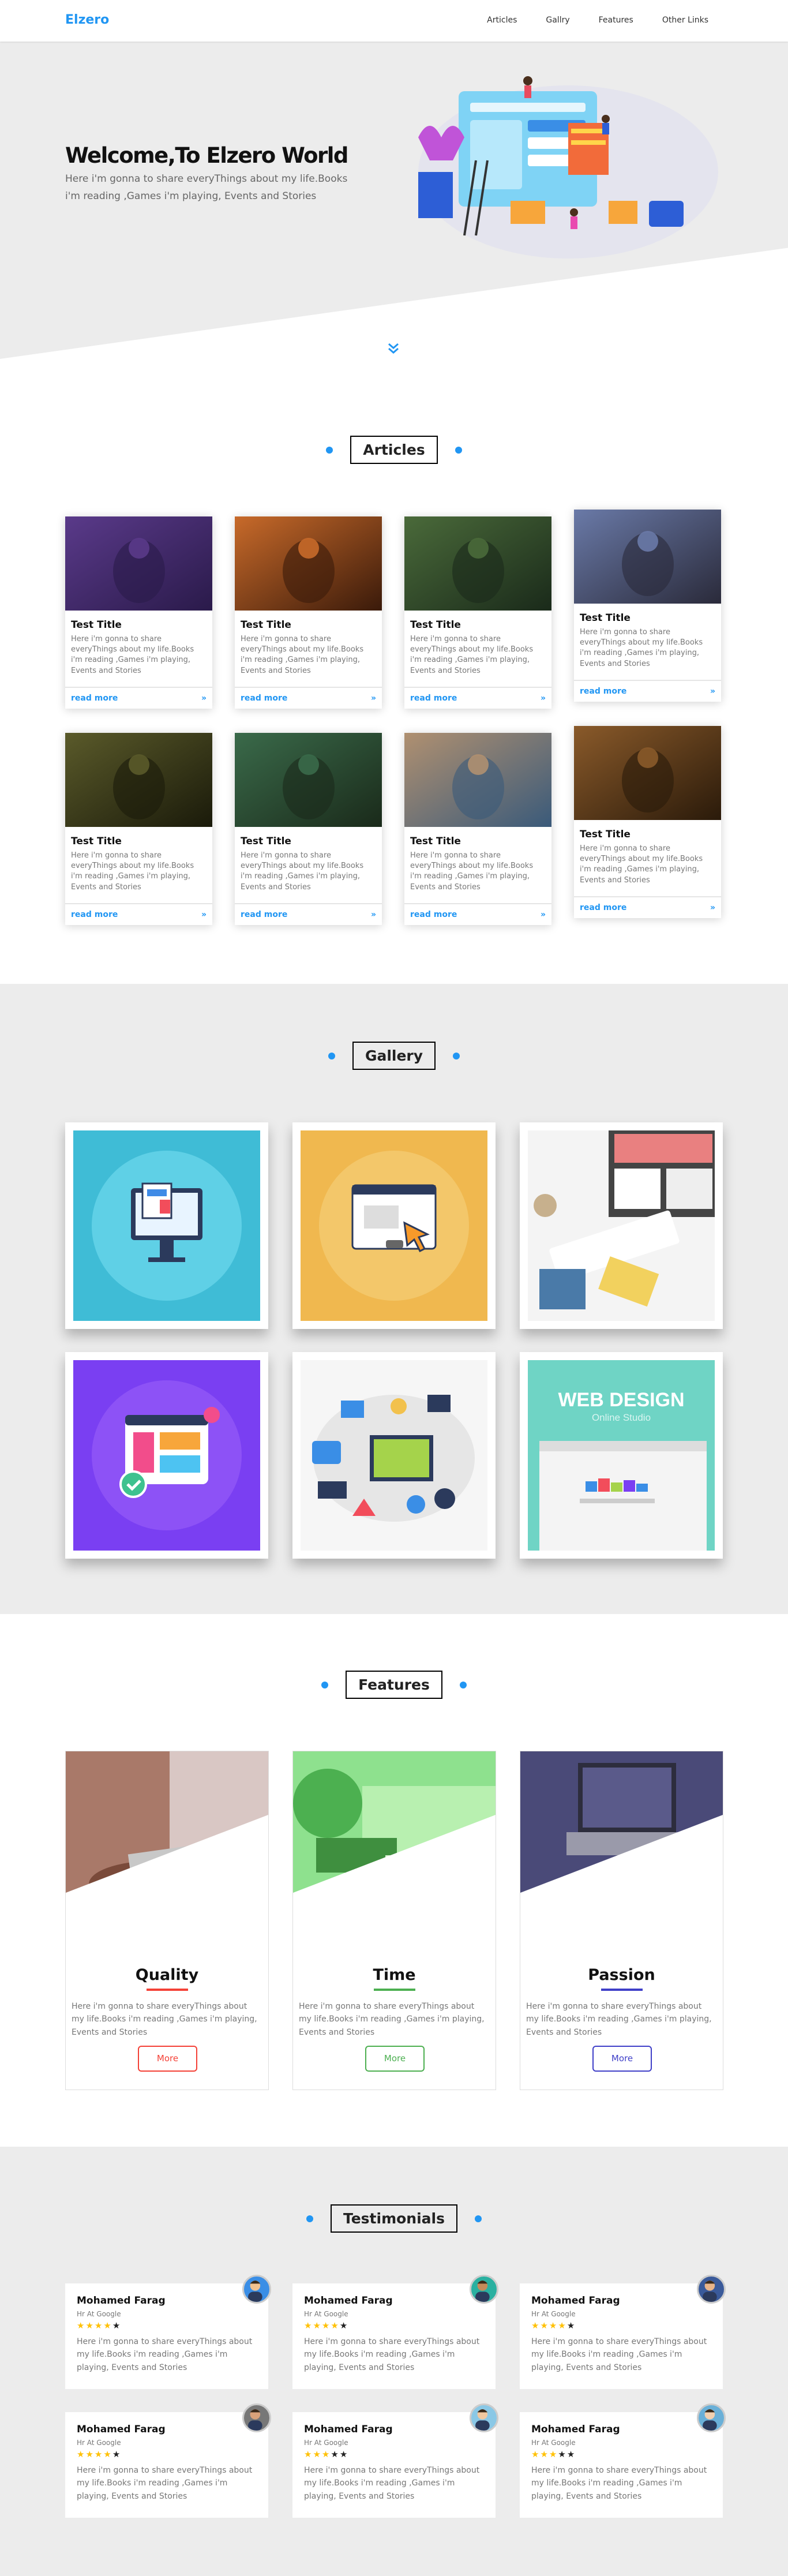 The width and height of the screenshot is (788, 2576). Describe the element at coordinates (568, 167) in the screenshot. I see `hero-illustration` at that location.